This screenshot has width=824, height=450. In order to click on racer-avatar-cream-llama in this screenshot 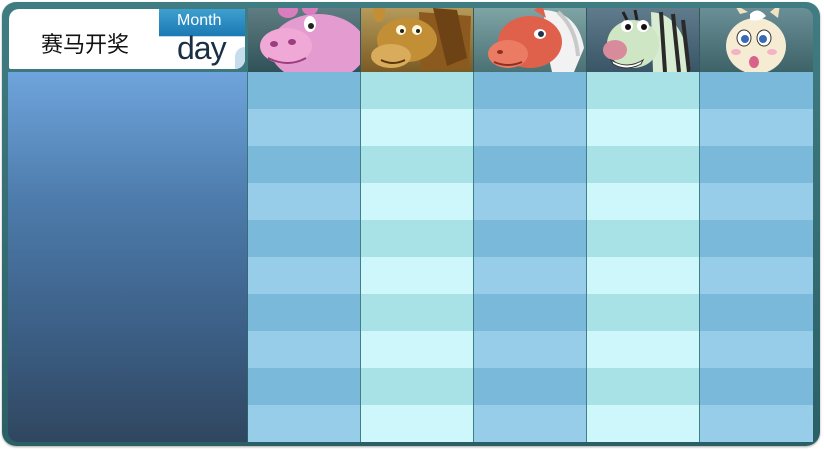, I will do `click(756, 40)`.